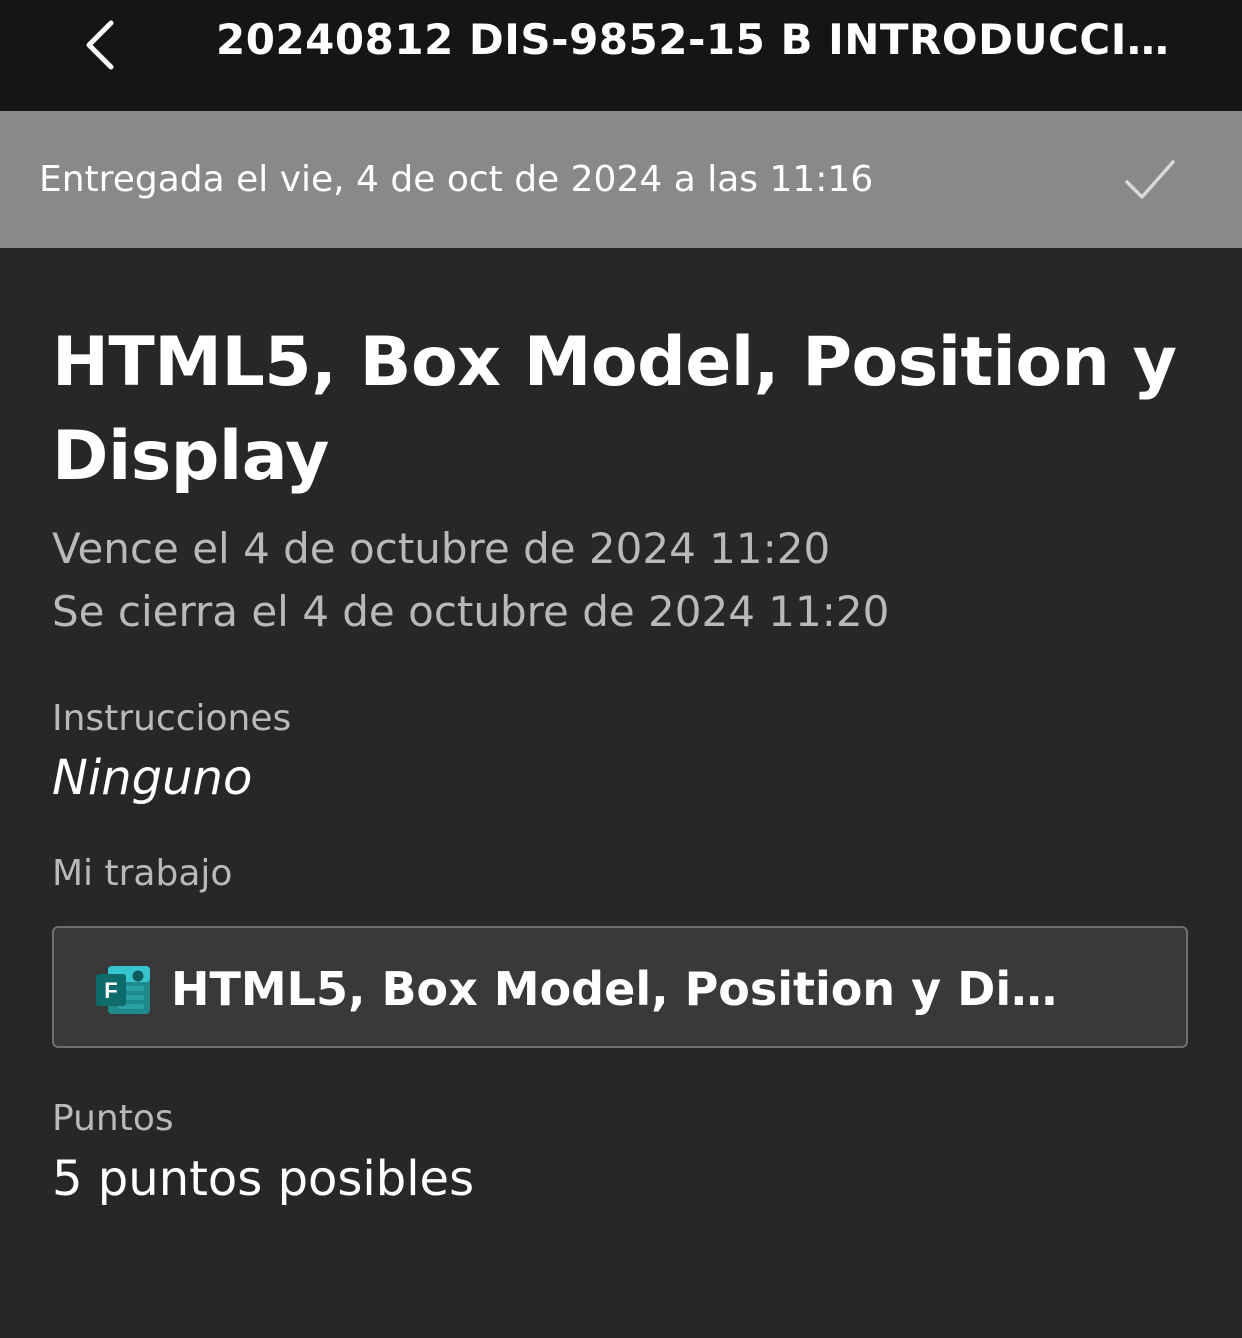  What do you see at coordinates (614, 409) in the screenshot?
I see `assignment-title: HTML5, Box Model, Position y Display` at bounding box center [614, 409].